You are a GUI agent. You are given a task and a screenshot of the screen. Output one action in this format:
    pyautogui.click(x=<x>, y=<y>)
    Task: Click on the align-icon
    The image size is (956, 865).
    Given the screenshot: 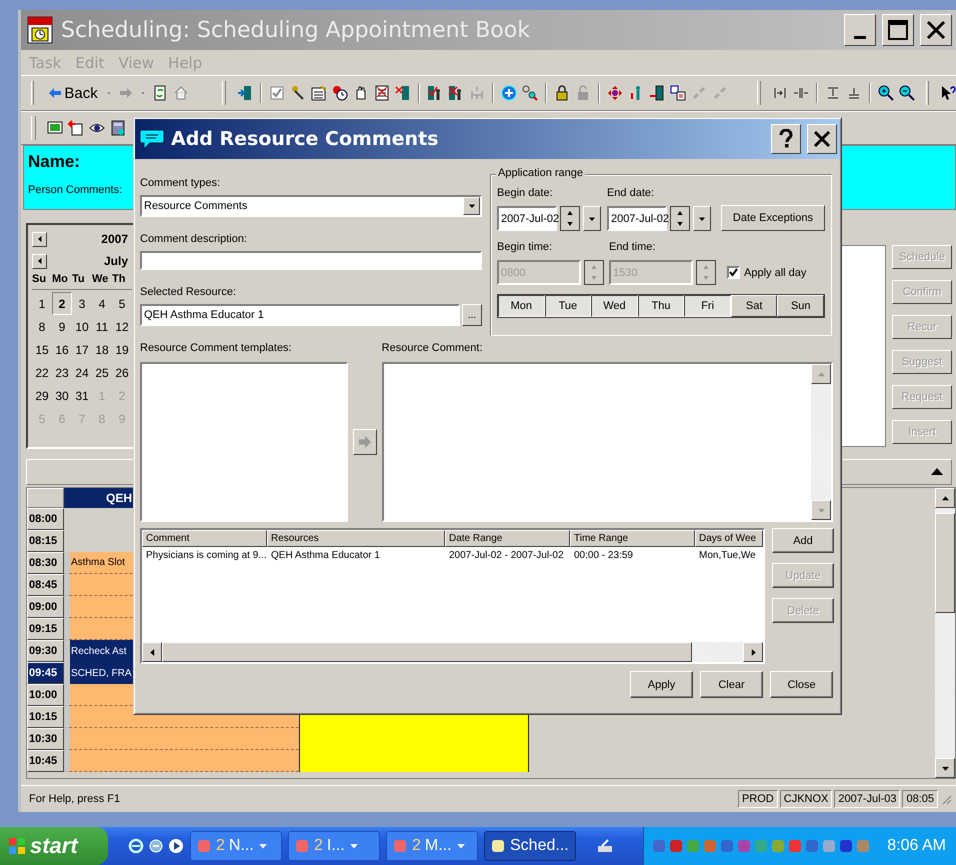 What is the action you would take?
    pyautogui.click(x=800, y=93)
    